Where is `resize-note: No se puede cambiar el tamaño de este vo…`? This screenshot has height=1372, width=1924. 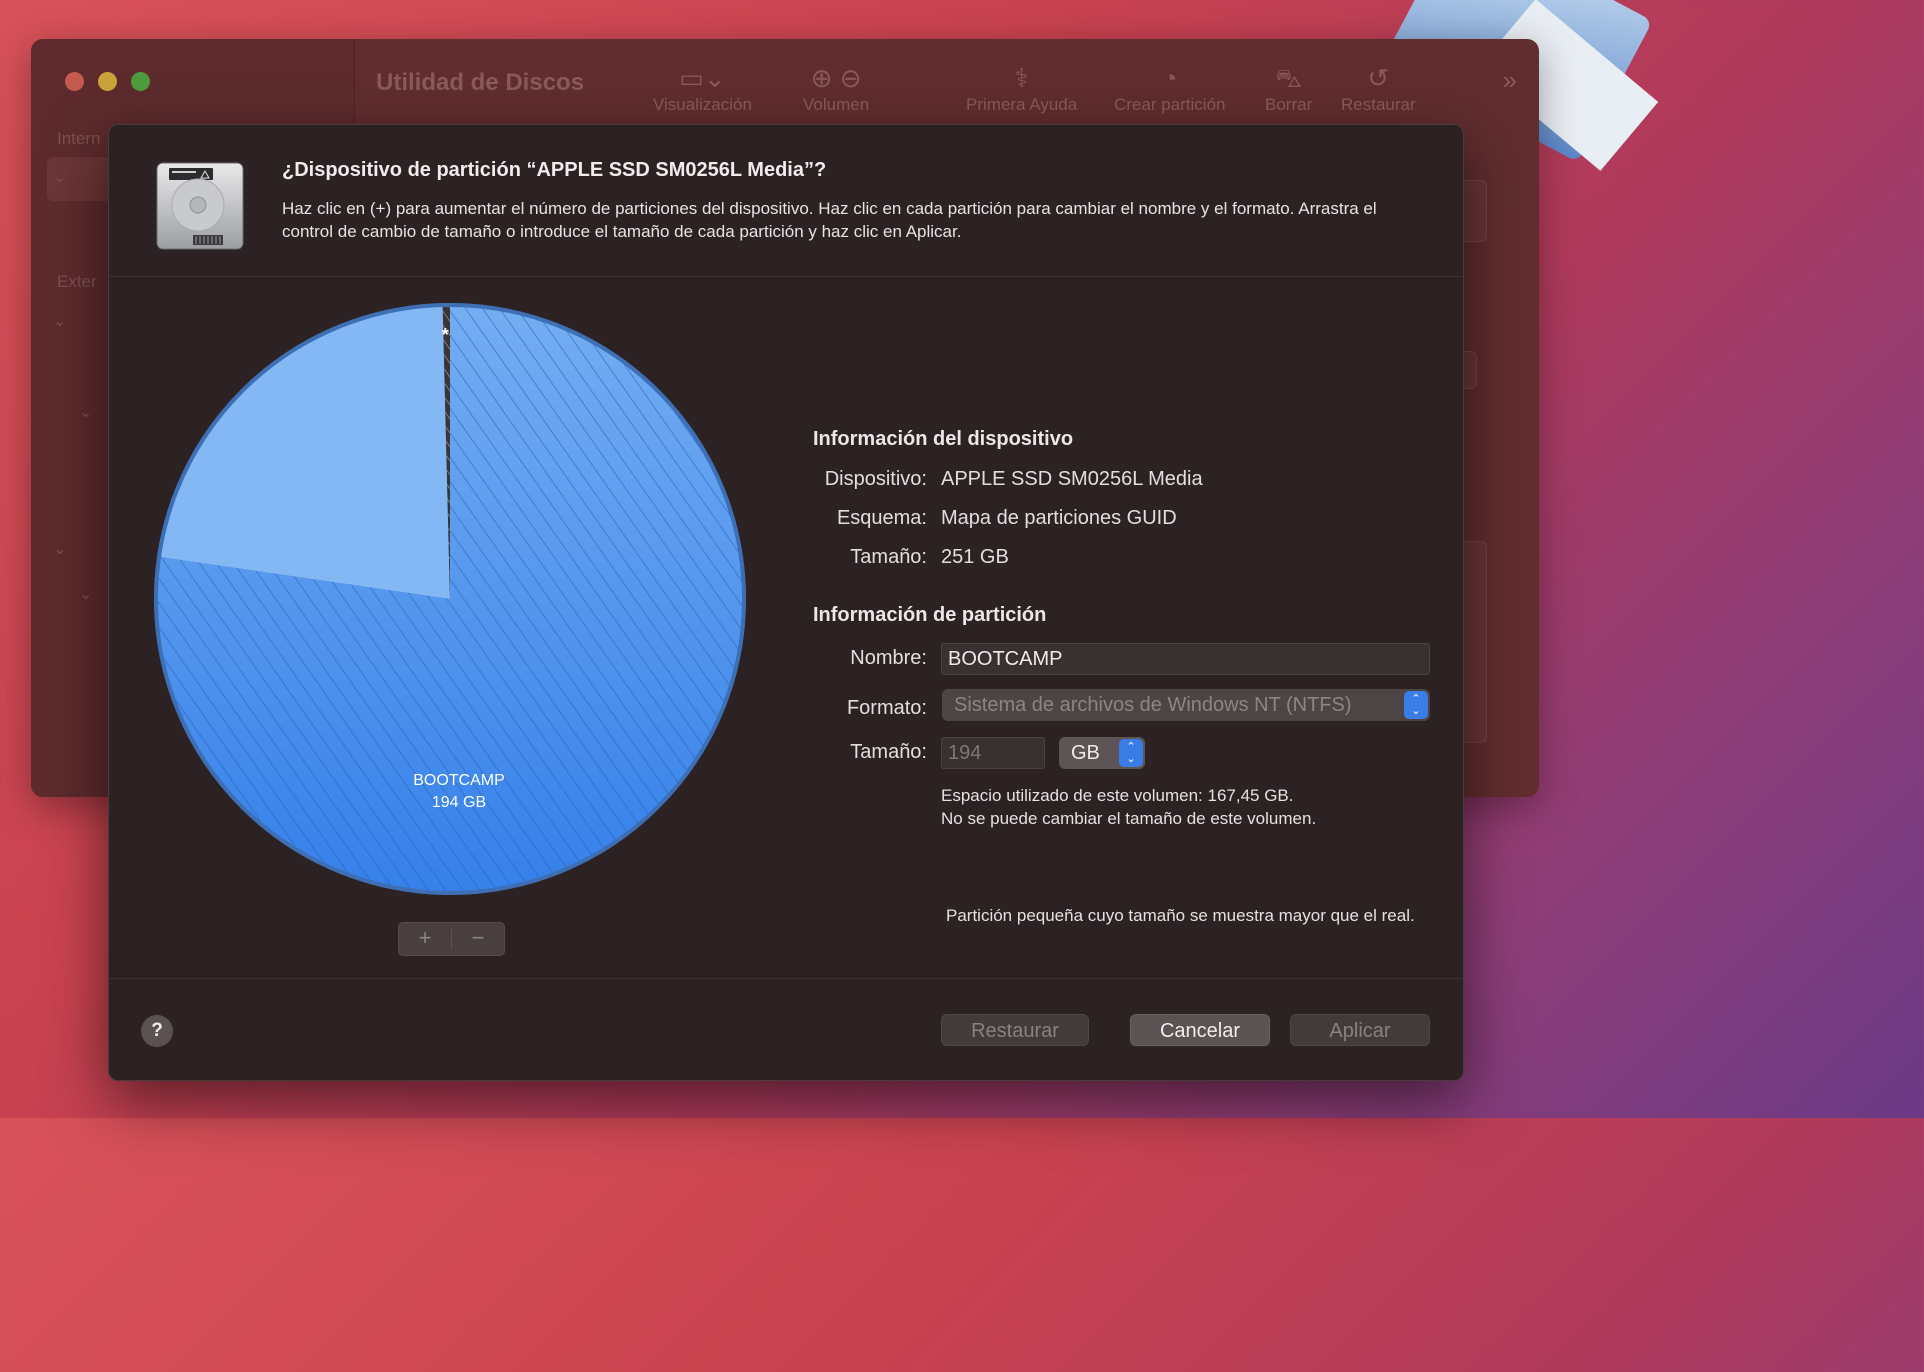
resize-note: No se puede cambiar el tamaño de este vo… is located at coordinates (1129, 818).